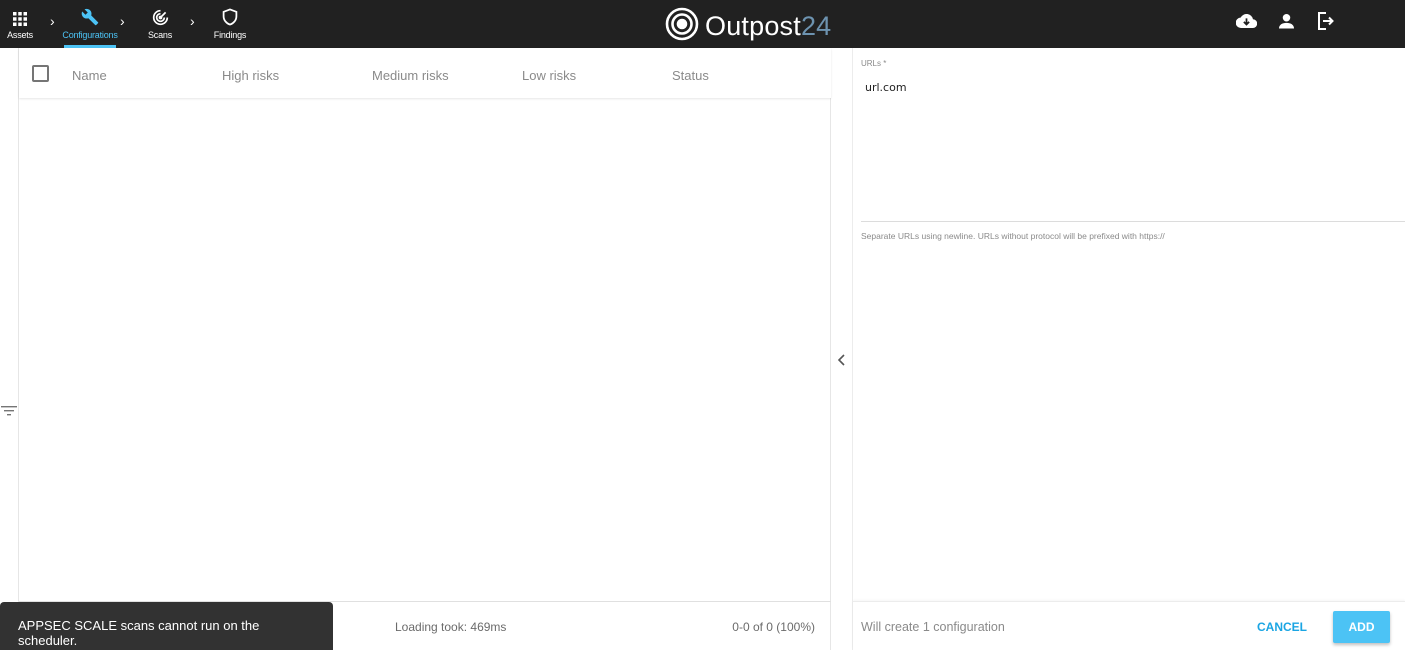 This screenshot has height=650, width=1405. What do you see at coordinates (90, 35) in the screenshot?
I see `nav-configurations-label: Configurations` at bounding box center [90, 35].